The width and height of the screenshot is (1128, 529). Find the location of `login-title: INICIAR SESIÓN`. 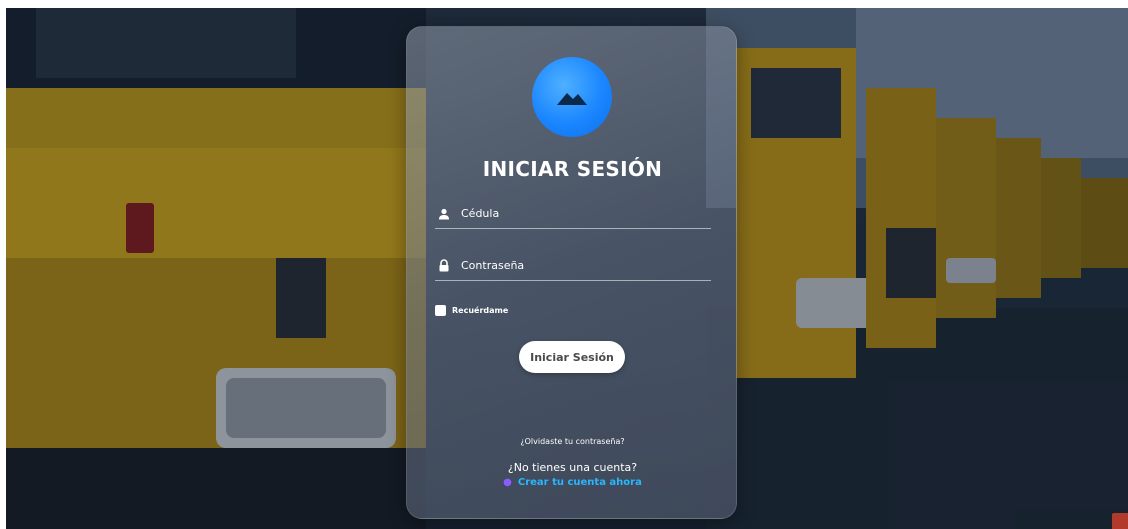

login-title: INICIAR SESIÓN is located at coordinates (572, 169).